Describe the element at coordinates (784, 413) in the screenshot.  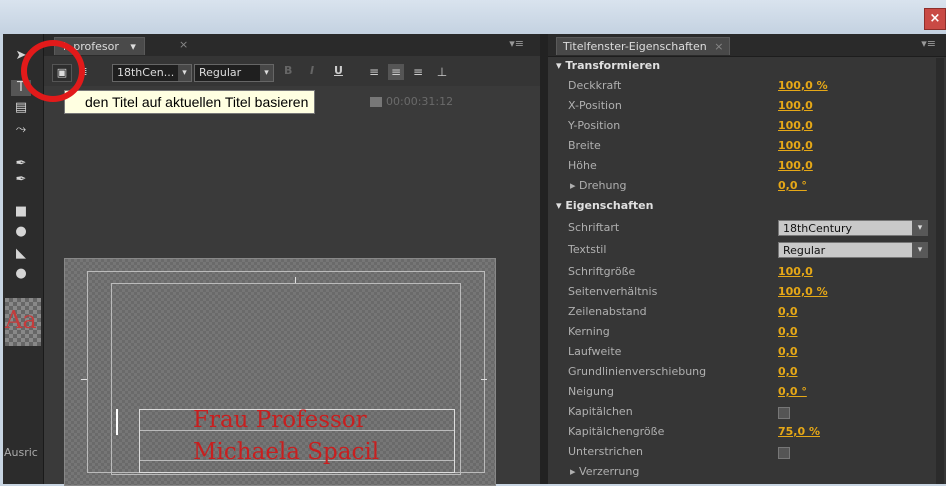
I see `small-caps-checkbox` at that location.